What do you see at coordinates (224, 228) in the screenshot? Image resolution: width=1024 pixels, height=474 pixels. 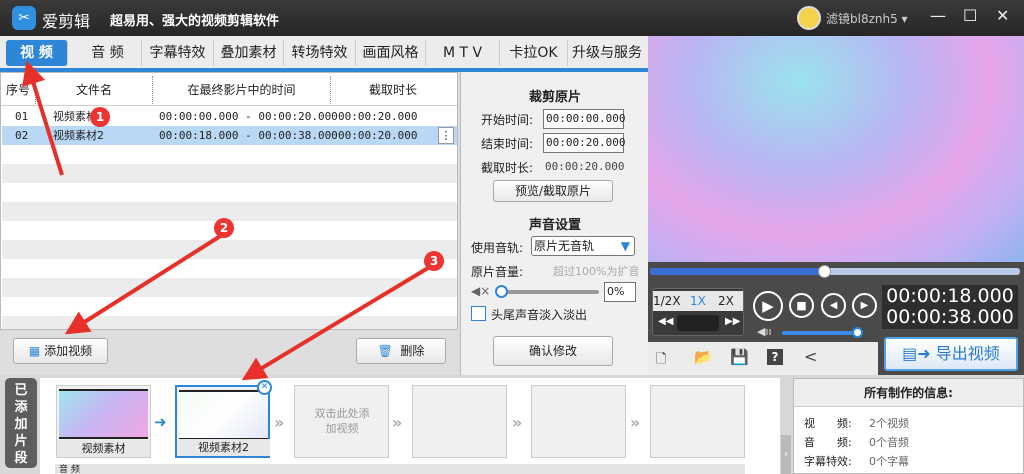 I see `annotation-marker-2: 2` at bounding box center [224, 228].